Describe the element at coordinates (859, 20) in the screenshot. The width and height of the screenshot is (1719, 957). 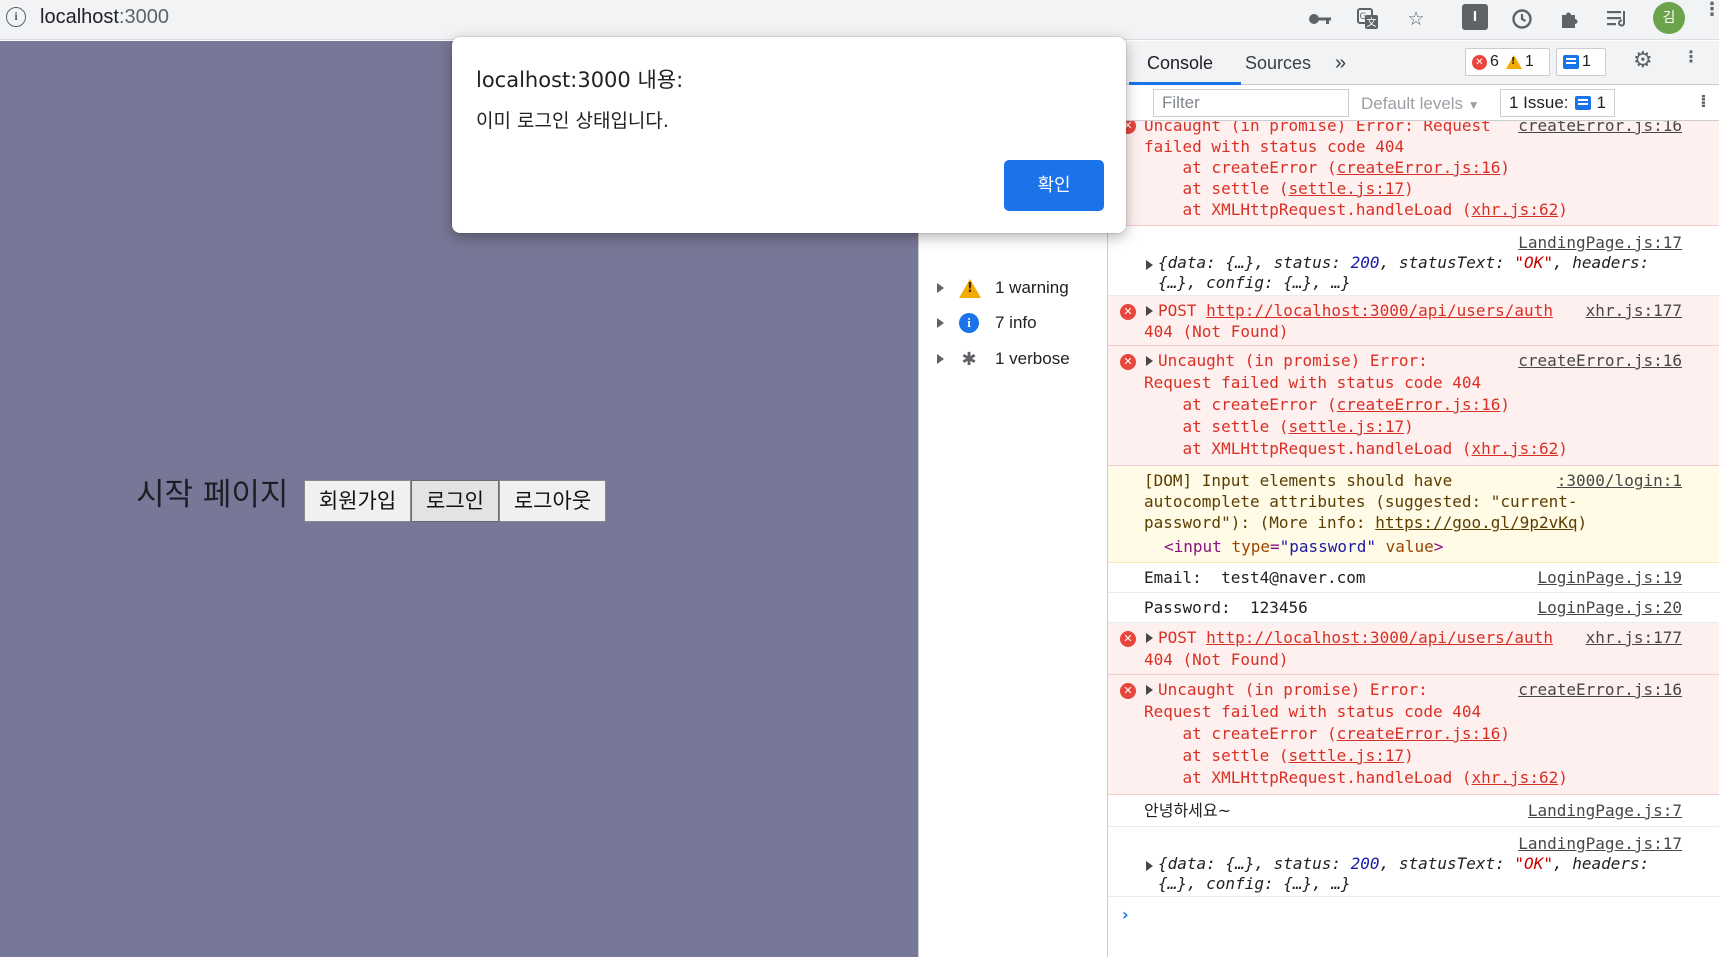
I see `address-bar: i localhost:3000 文G ☆ I 김 ⋮` at that location.